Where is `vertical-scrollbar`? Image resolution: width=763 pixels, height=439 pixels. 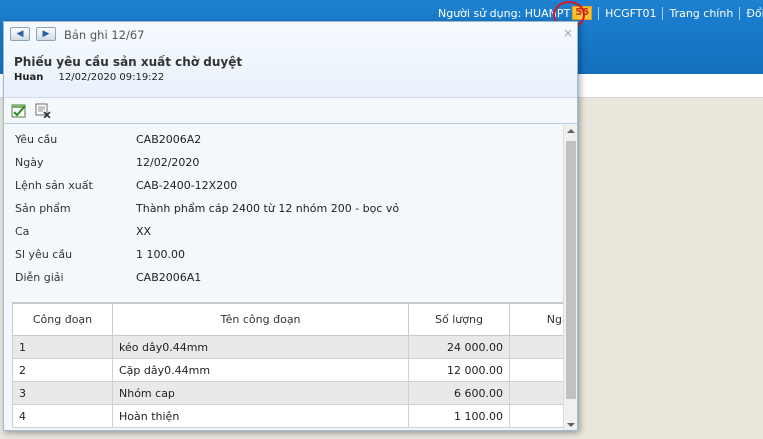
vertical-scrollbar is located at coordinates (570, 277).